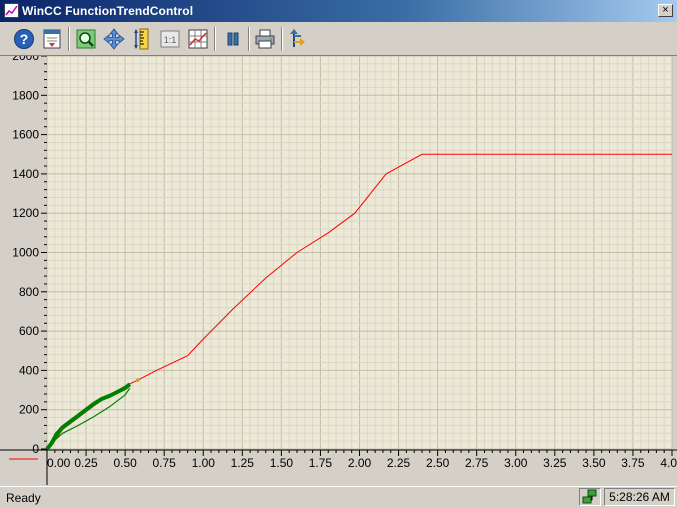 Image resolution: width=677 pixels, height=508 pixels. Describe the element at coordinates (11, 10) in the screenshot. I see `app-trend-icon` at that location.